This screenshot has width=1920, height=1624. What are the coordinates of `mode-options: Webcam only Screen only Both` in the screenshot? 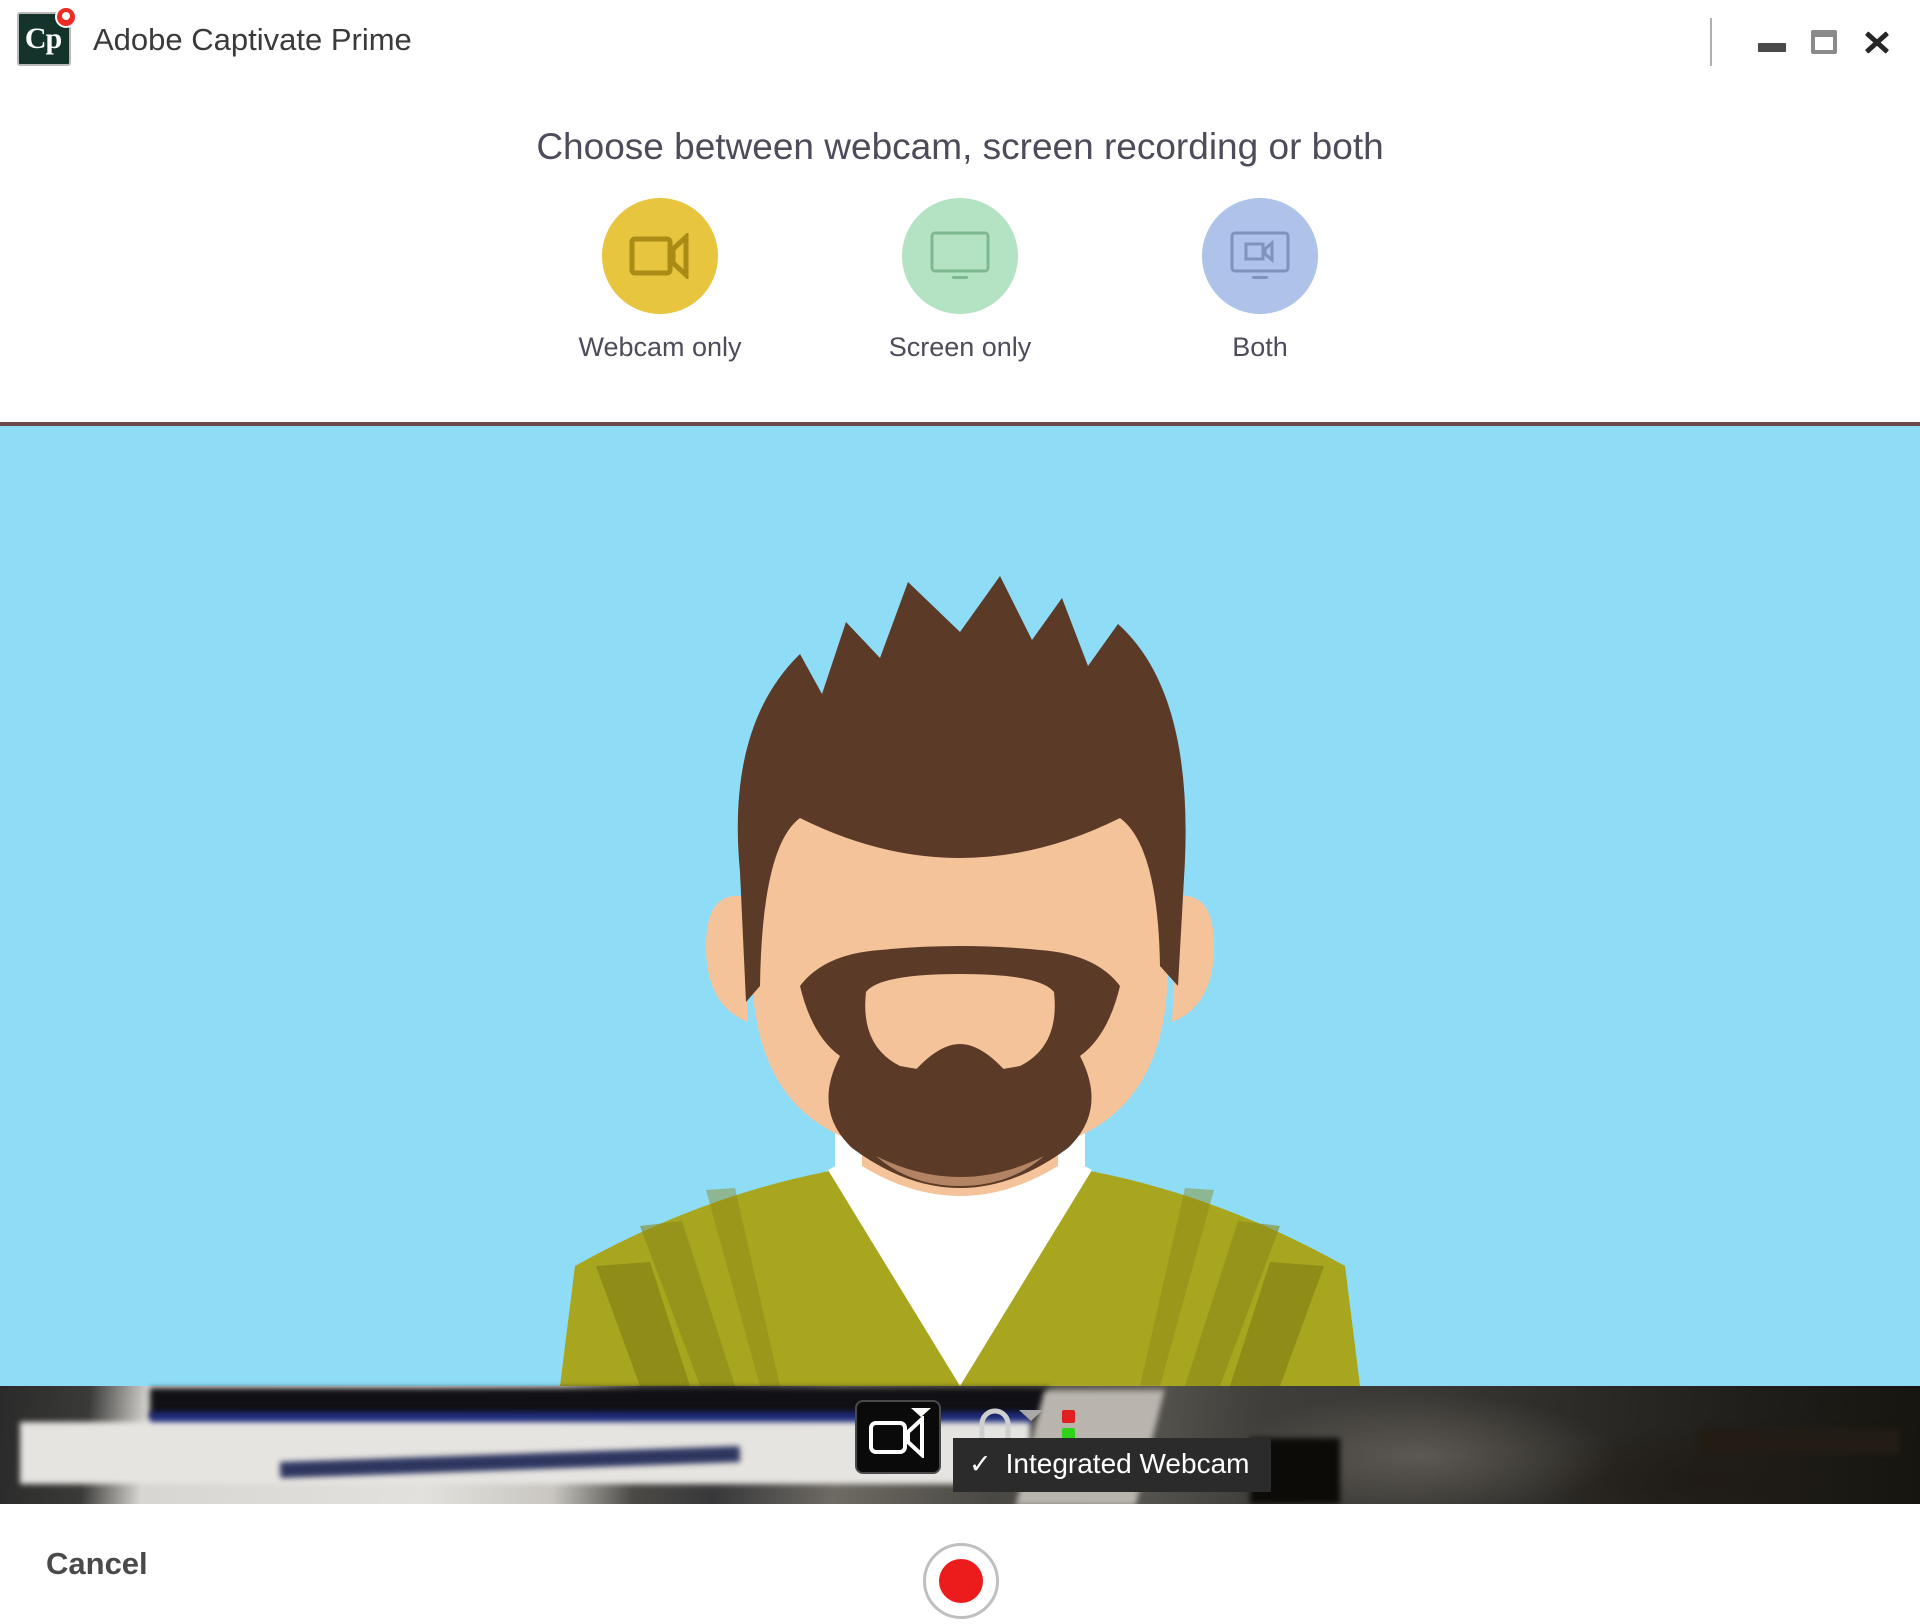 It's located at (960, 280).